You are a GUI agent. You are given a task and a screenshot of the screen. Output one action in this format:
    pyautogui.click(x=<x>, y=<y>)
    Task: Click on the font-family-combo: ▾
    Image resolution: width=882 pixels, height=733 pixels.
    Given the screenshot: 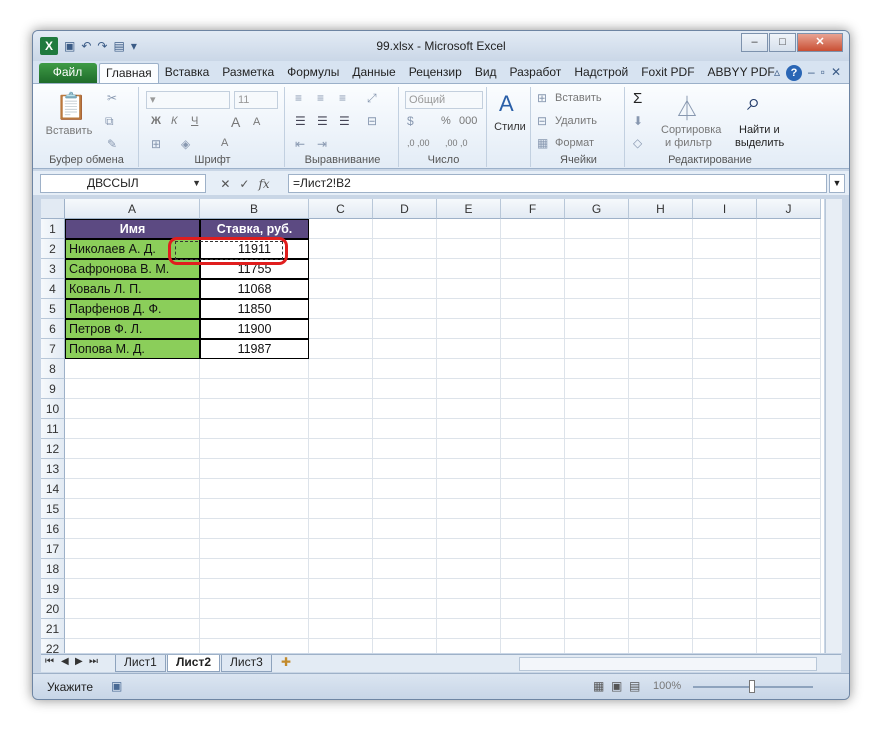 What is the action you would take?
    pyautogui.click(x=188, y=100)
    